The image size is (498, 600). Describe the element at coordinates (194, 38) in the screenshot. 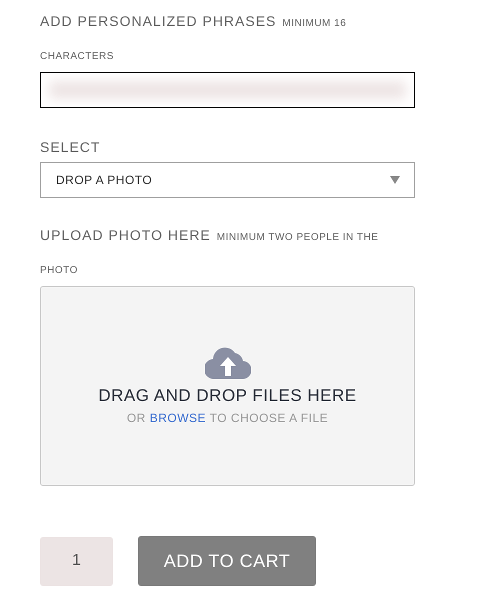

I see `field-label: ADD PERSONALIZED PHRASES MINIMUM 16 CHARACTERS` at that location.